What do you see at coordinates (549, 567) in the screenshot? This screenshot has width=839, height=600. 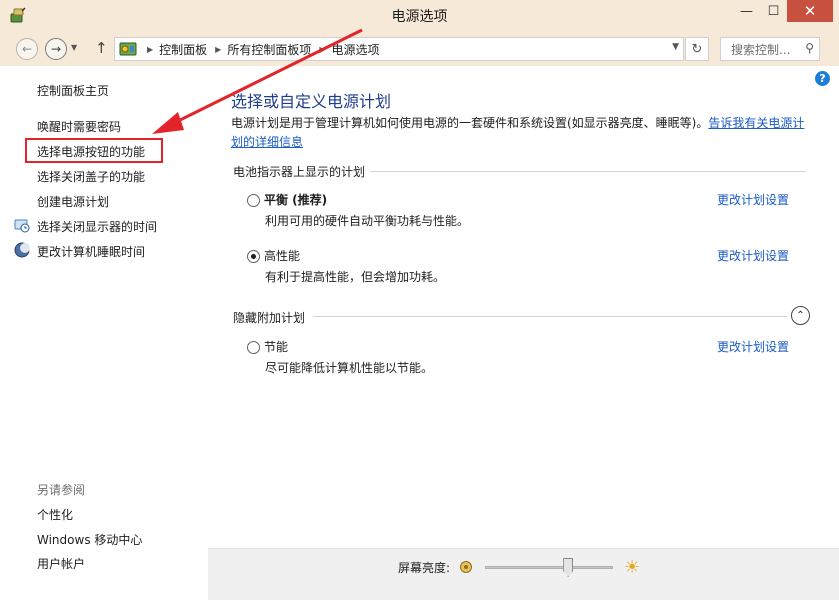 I see `brightness-slider-track` at bounding box center [549, 567].